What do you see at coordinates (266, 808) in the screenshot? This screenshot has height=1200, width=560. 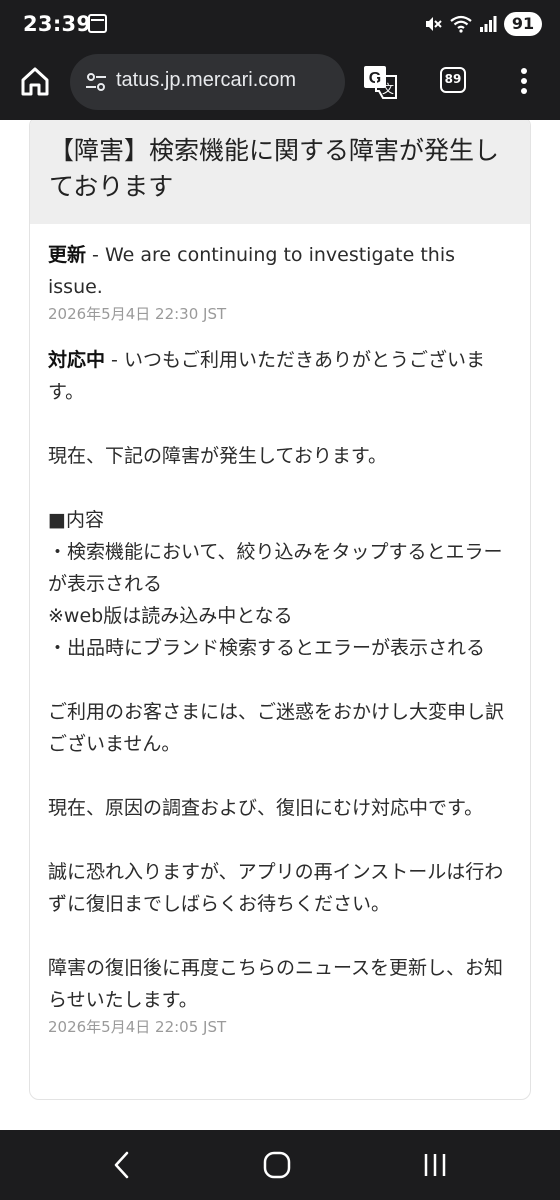 I see `update-text: 現在、原因の調査および、復旧にむけ対応中です。` at bounding box center [266, 808].